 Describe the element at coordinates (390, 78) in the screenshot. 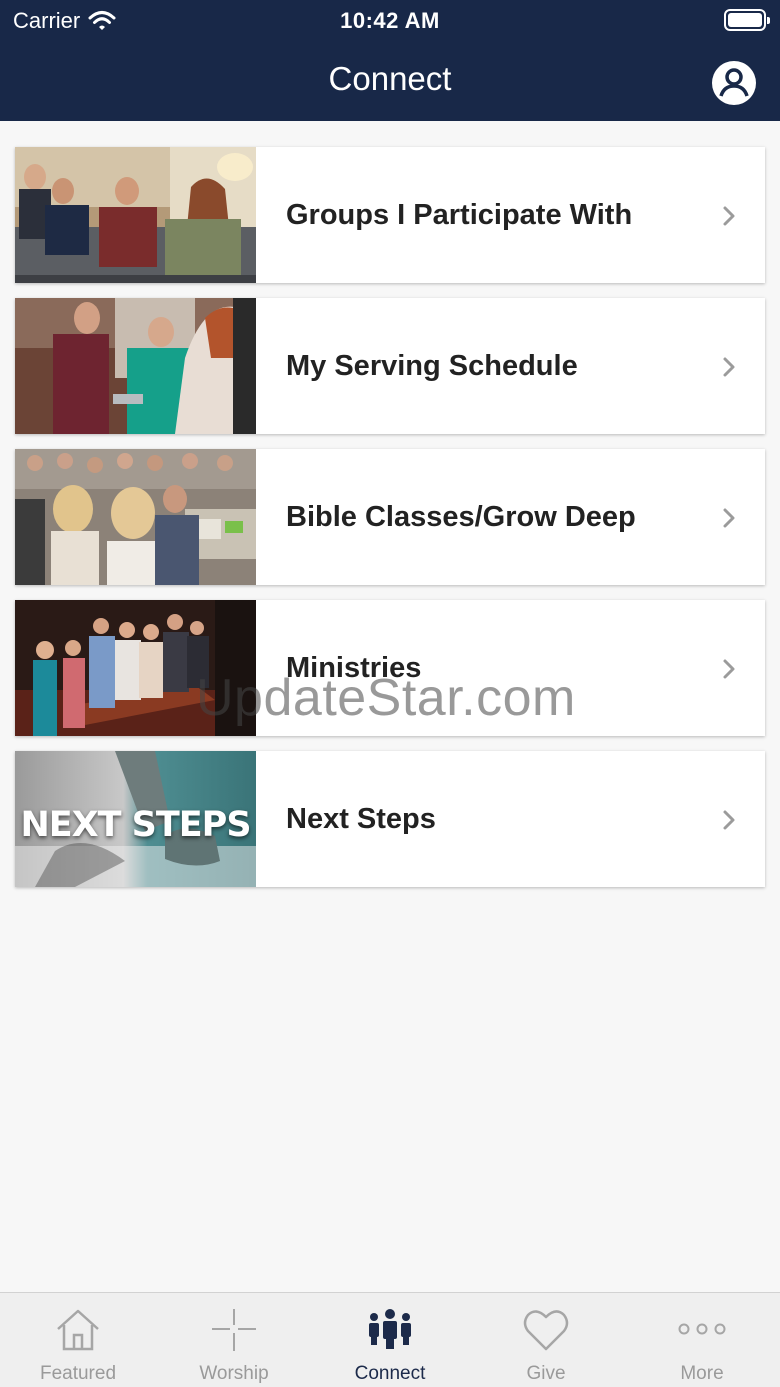

I see `page-title: Connect` at that location.